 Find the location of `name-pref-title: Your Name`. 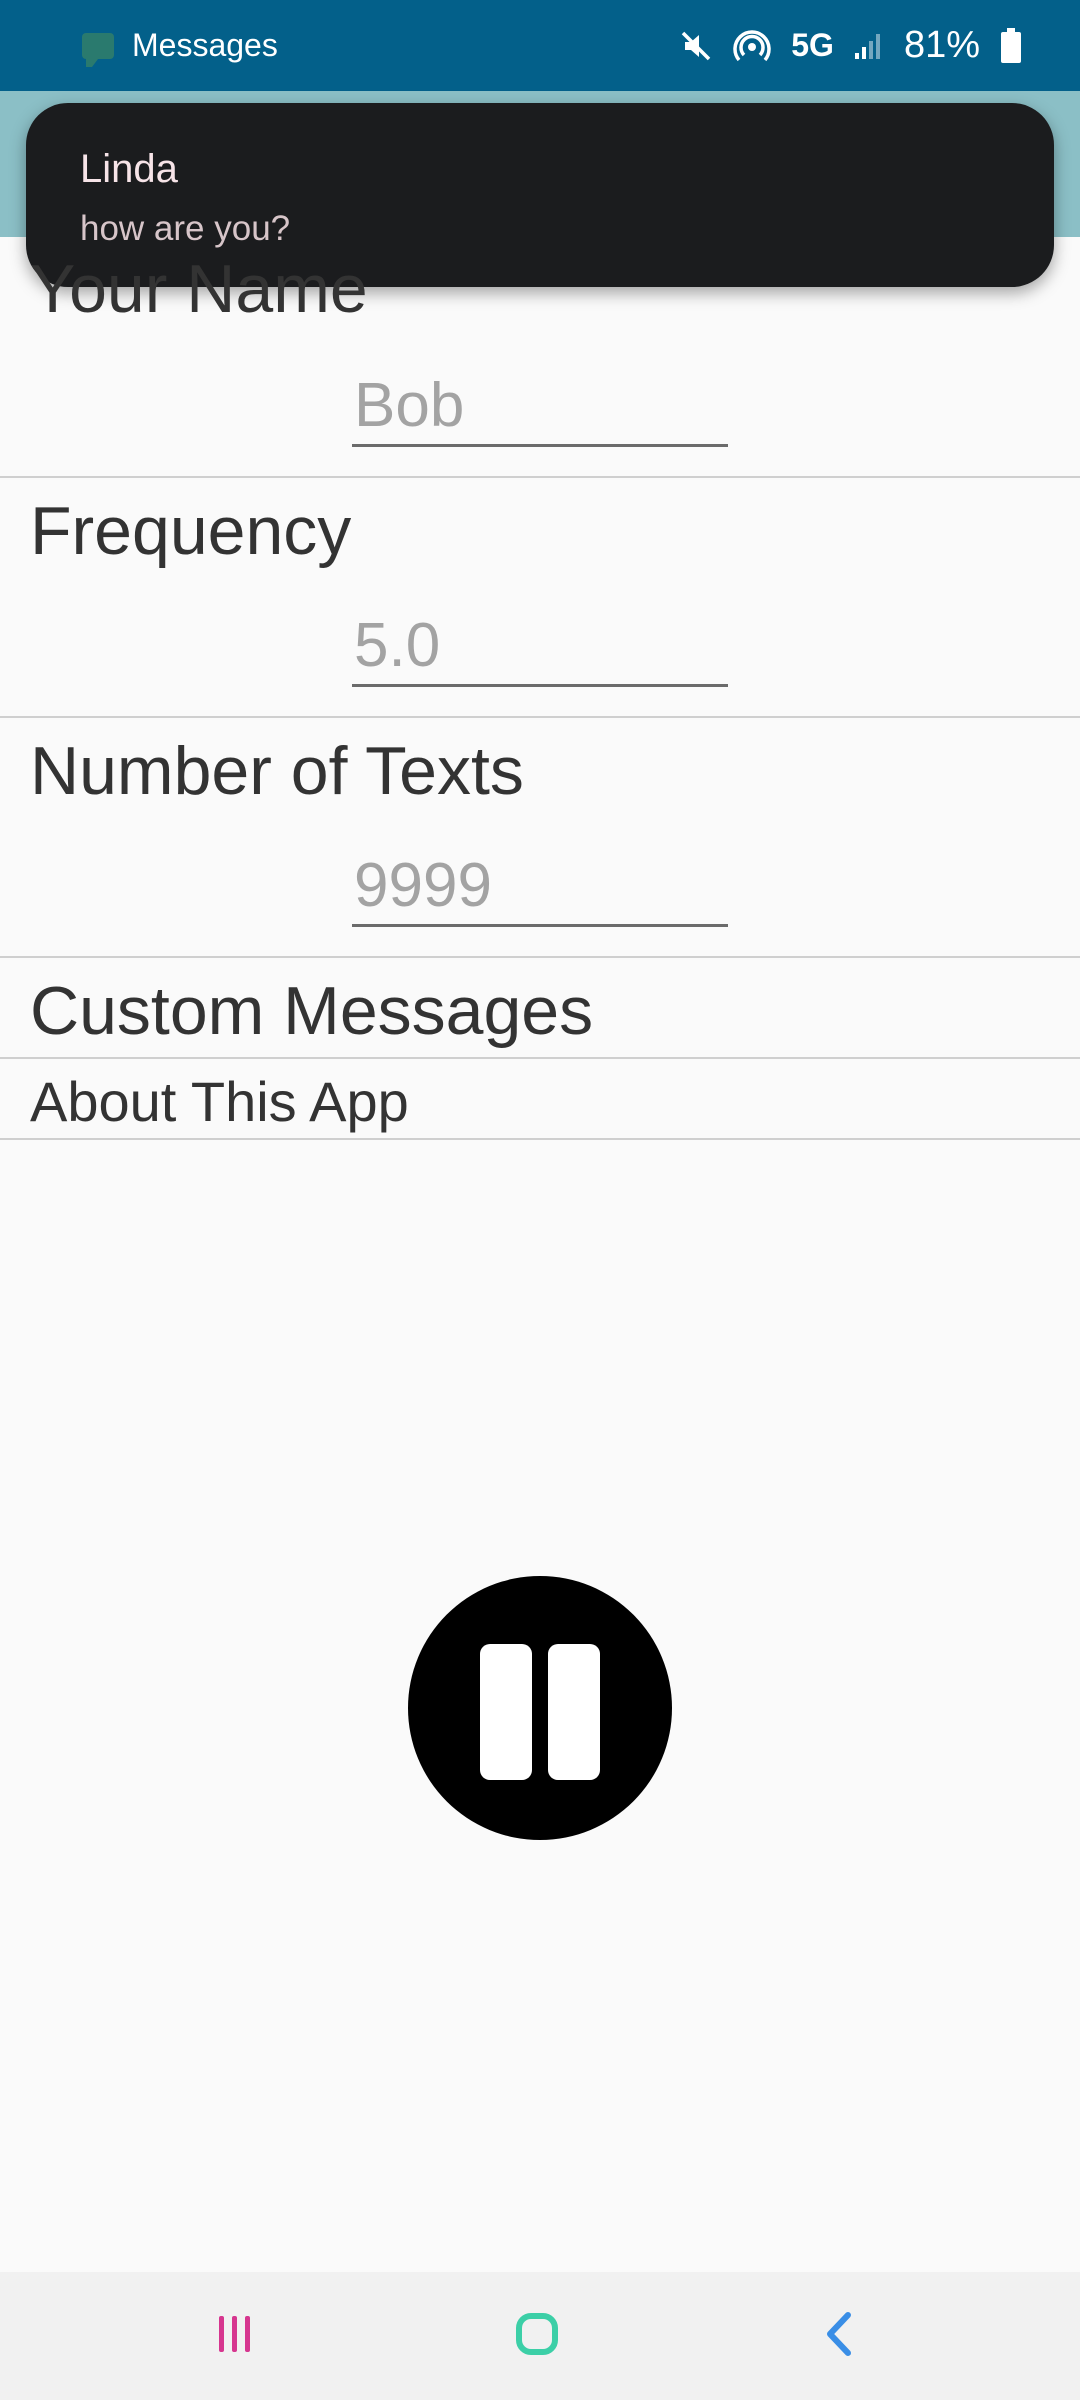

name-pref-title: Your Name is located at coordinates (199, 289).